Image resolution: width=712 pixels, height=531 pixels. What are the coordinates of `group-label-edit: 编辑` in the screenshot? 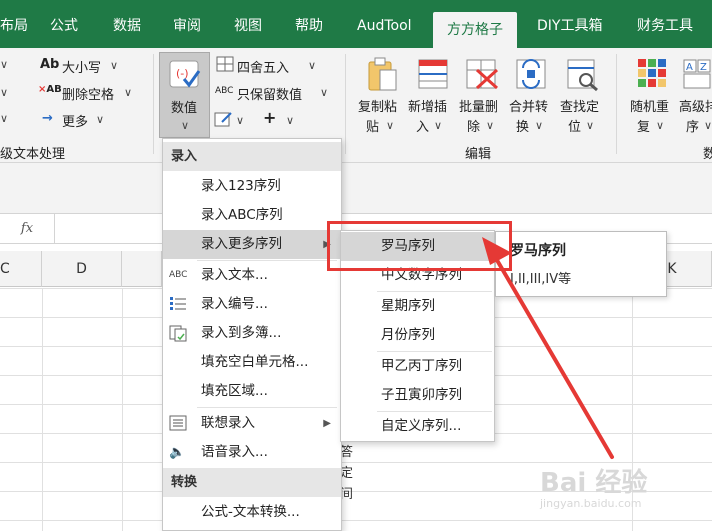 It's located at (478, 154).